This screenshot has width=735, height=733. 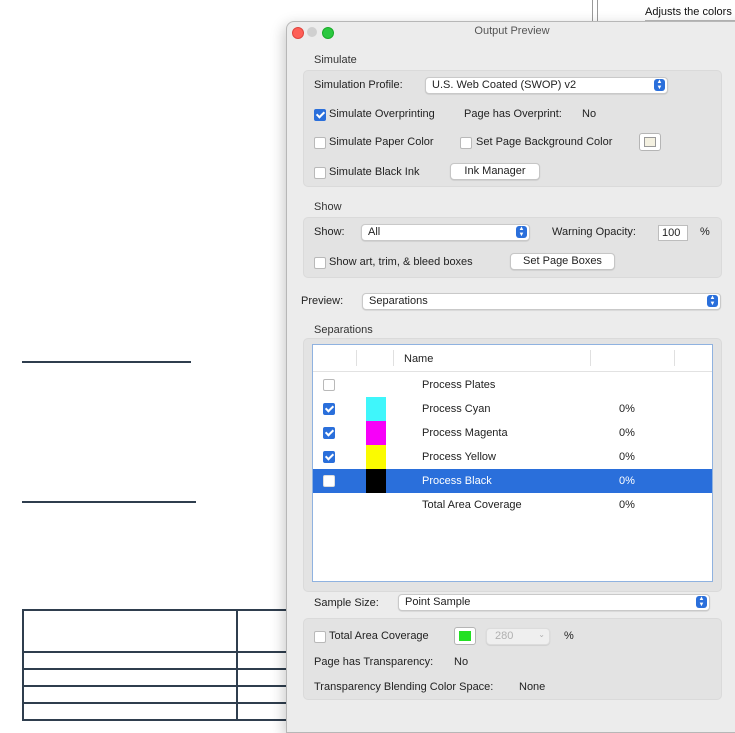 What do you see at coordinates (320, 143) in the screenshot?
I see `simulate-paper-color-checkbox` at bounding box center [320, 143].